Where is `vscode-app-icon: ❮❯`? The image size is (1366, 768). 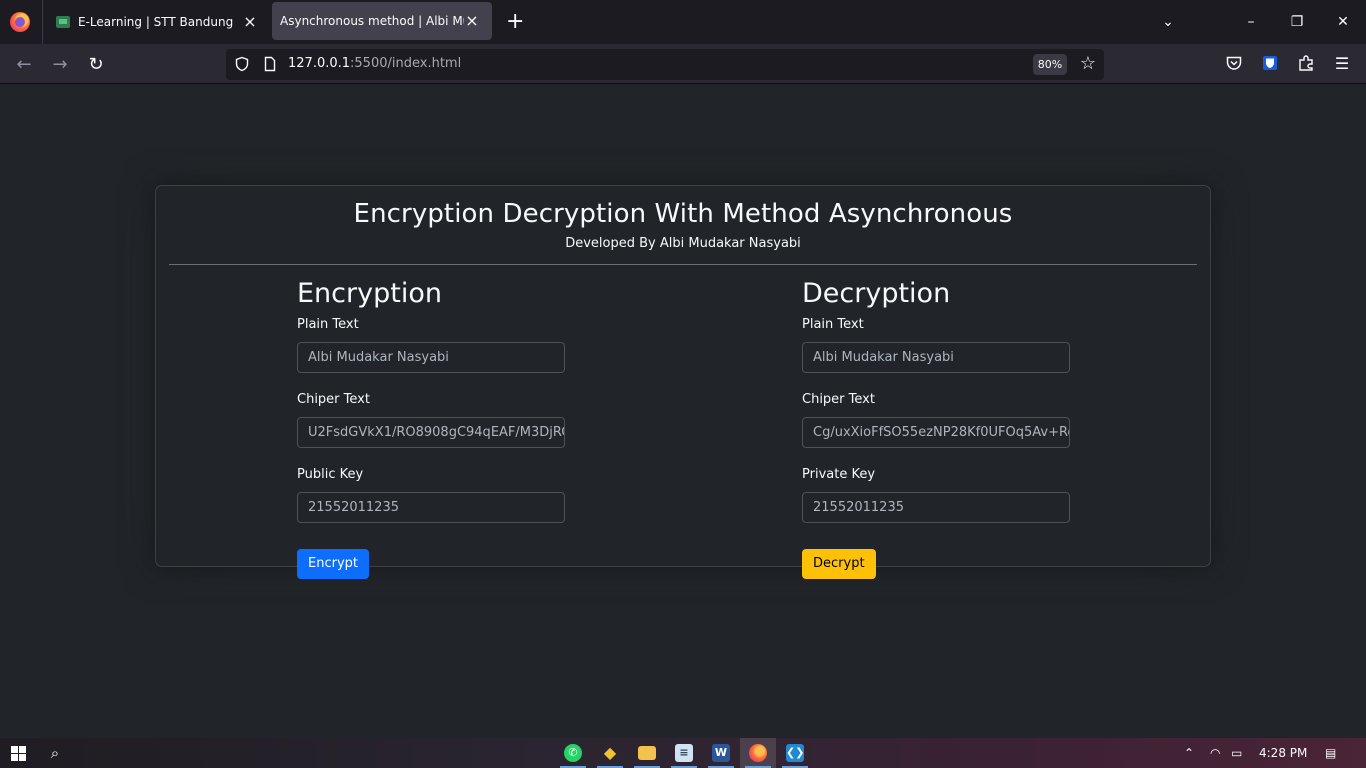 vscode-app-icon: ❮❯ is located at coordinates (795, 753).